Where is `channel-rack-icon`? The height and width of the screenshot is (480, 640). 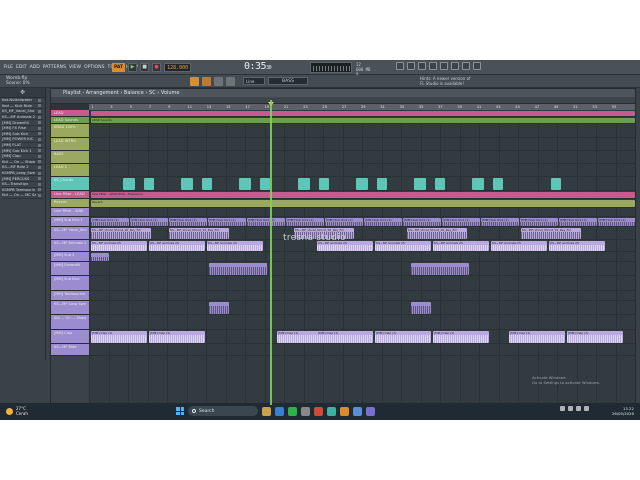
channel-rack-icon is located at coordinates (422, 66).